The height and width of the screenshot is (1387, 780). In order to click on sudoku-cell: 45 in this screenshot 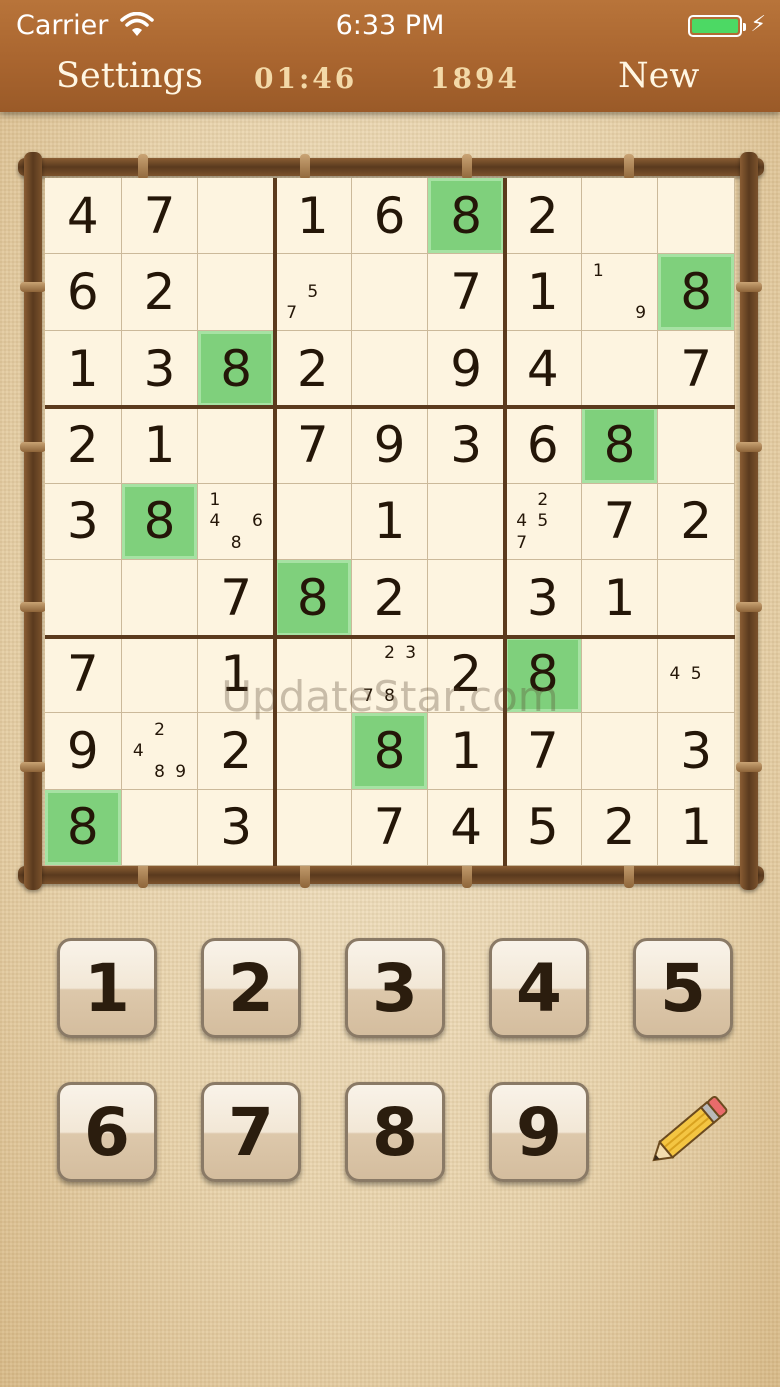, I will do `click(696, 675)`.